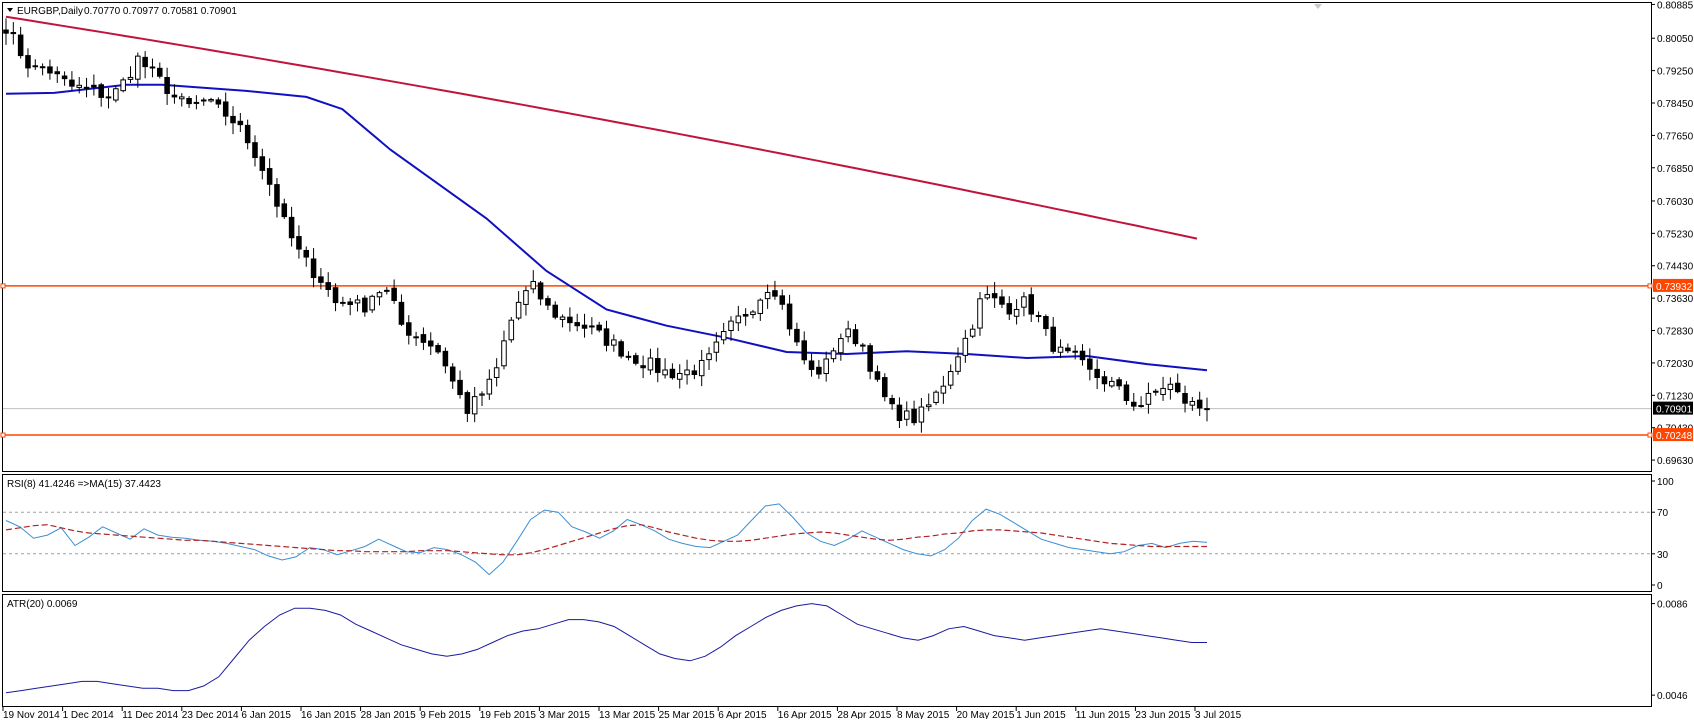  I want to click on price-tick-label: 0.75230, so click(1675, 234).